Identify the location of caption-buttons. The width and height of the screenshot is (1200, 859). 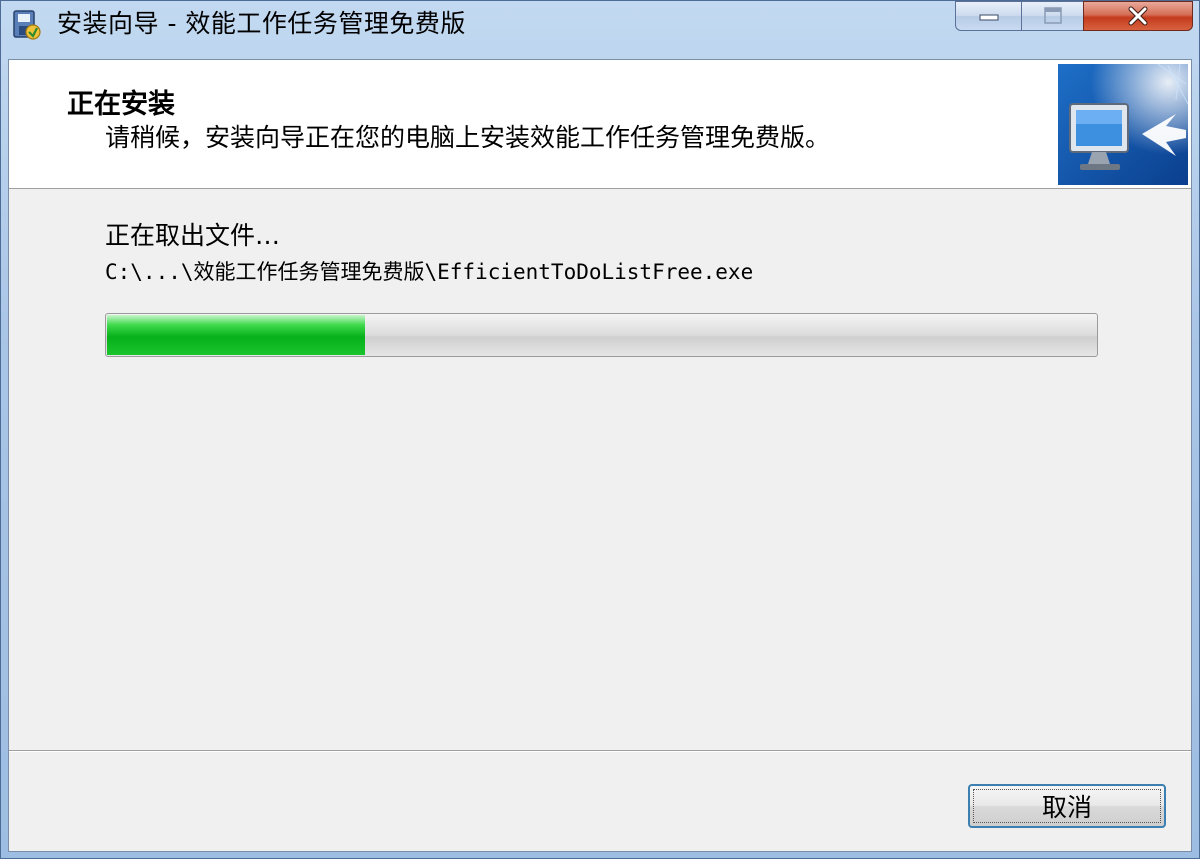
(1074, 18).